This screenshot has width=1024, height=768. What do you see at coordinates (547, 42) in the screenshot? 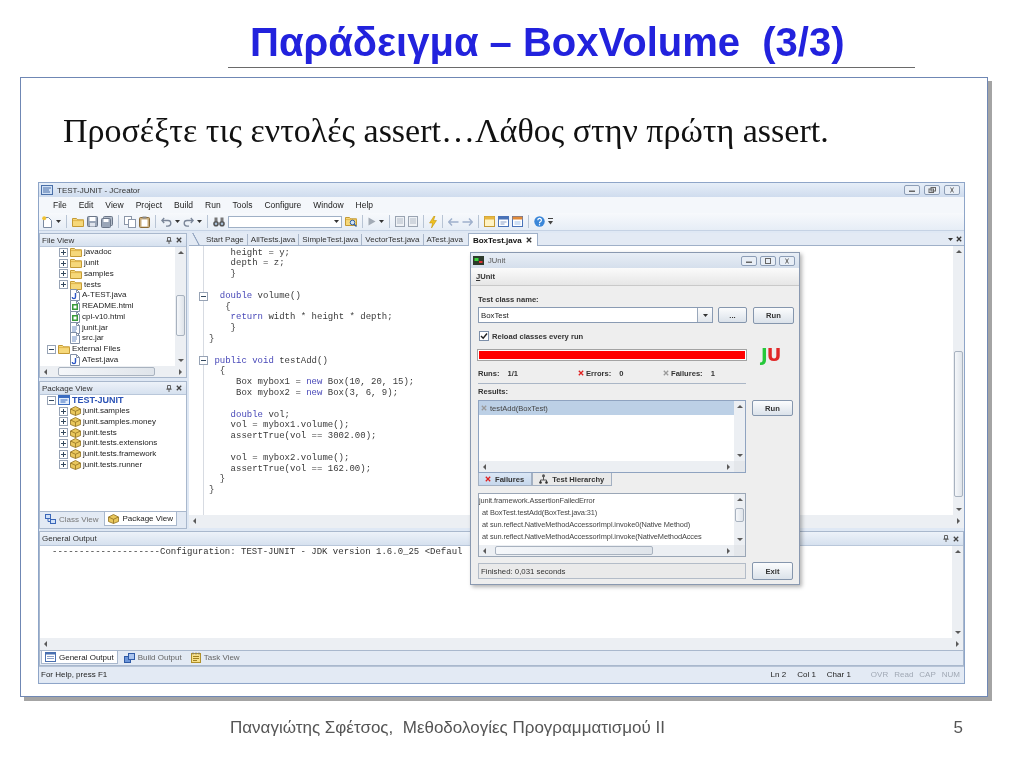
I see `slide-title: Παράδειγμα – BoxVolume (3/3)` at bounding box center [547, 42].